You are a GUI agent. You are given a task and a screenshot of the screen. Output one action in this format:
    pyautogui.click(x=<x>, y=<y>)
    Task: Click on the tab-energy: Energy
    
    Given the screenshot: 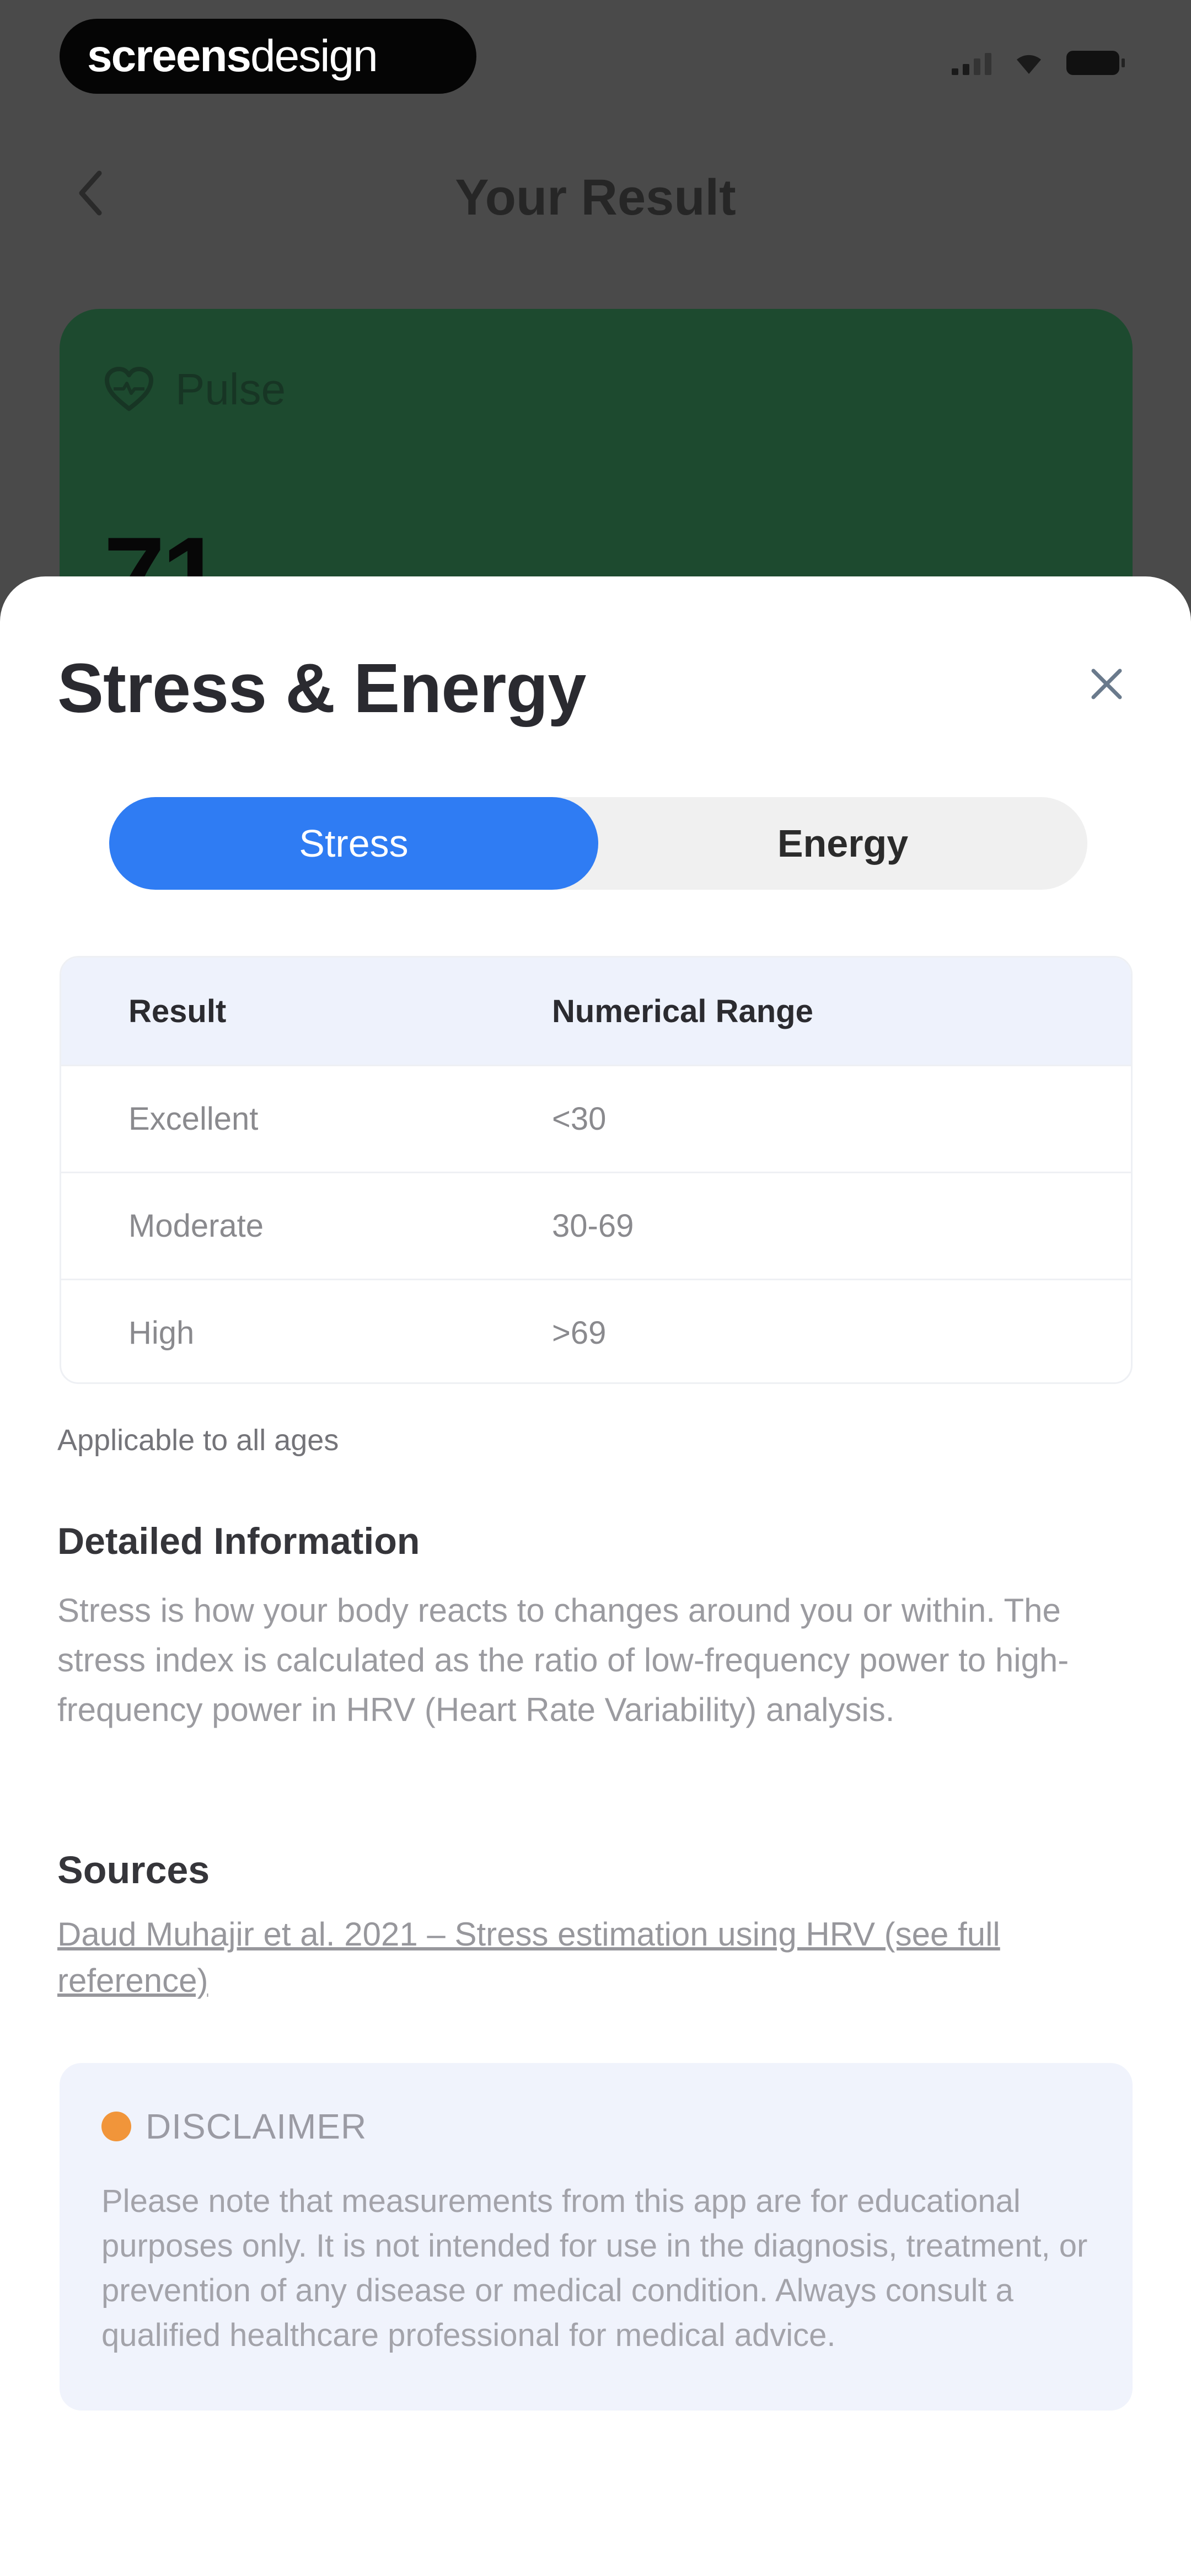 What is the action you would take?
    pyautogui.click(x=843, y=843)
    